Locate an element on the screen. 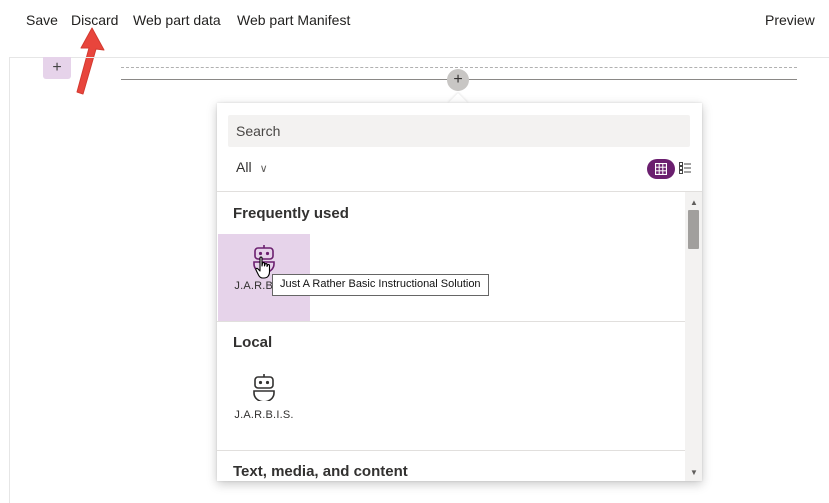 The height and width of the screenshot is (503, 829). category-filter-dropdown: All ∨ is located at coordinates (252, 167).